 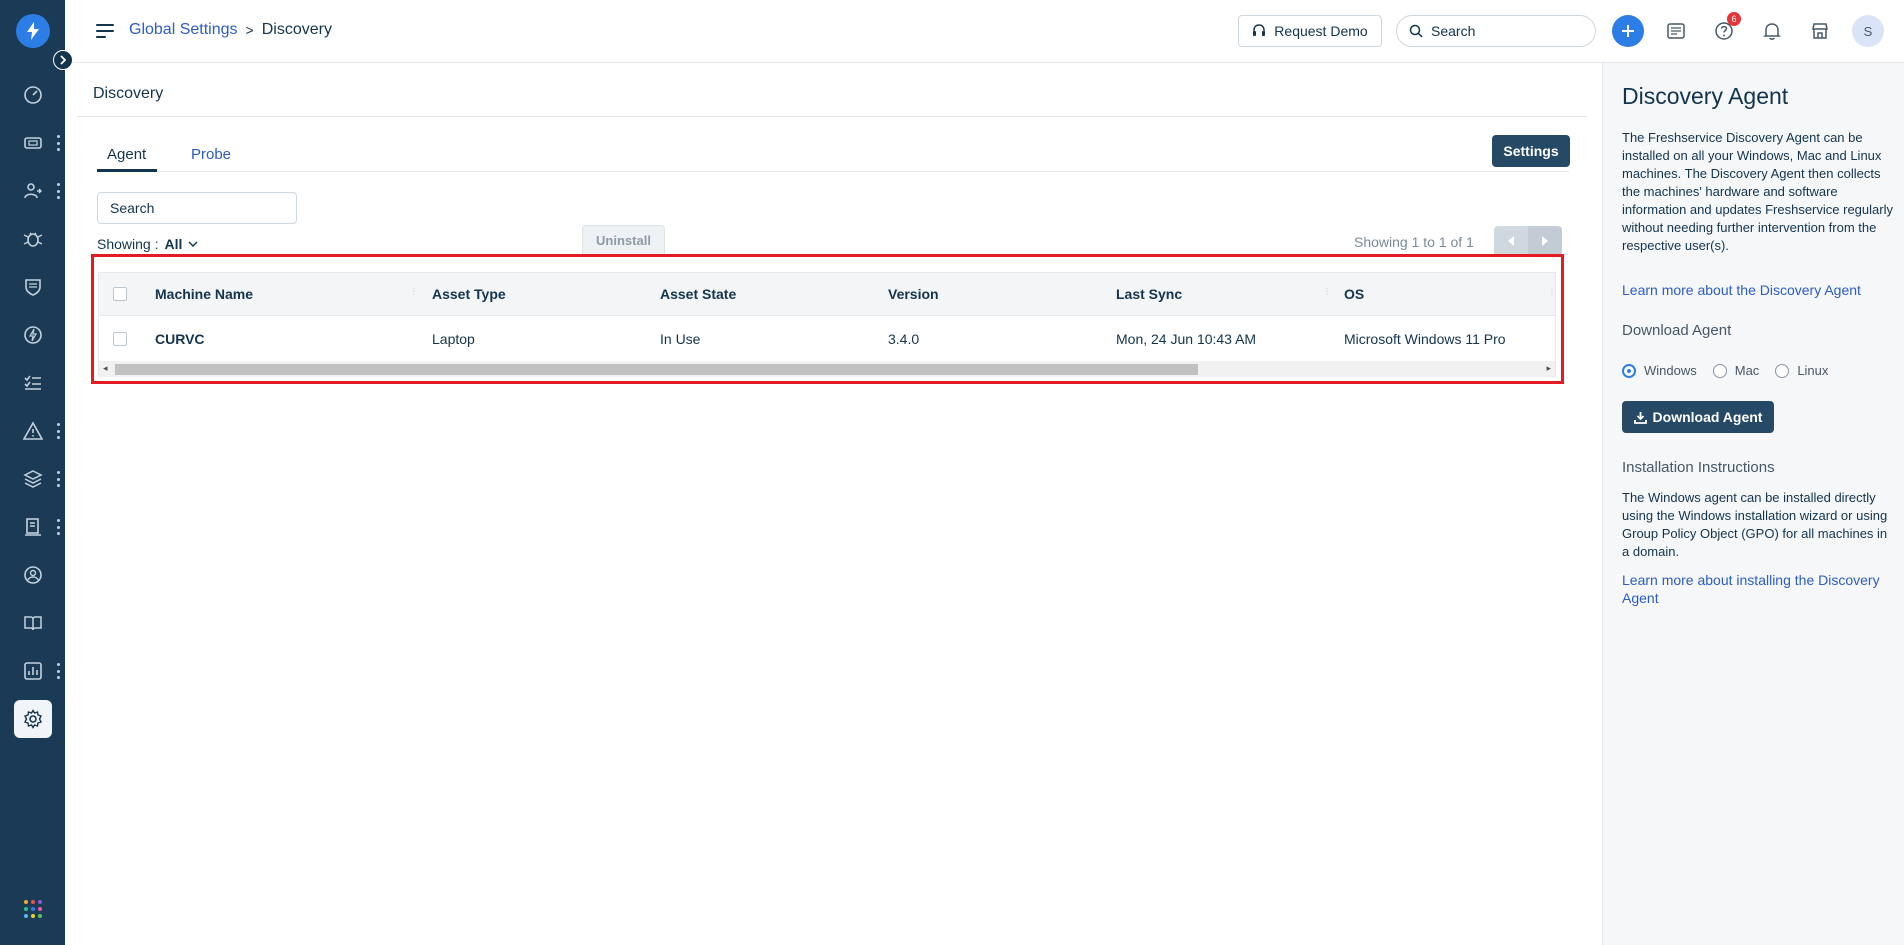 I want to click on cell-last-sync: Mon, 24 Jun 10:43 AM, so click(x=1186, y=338).